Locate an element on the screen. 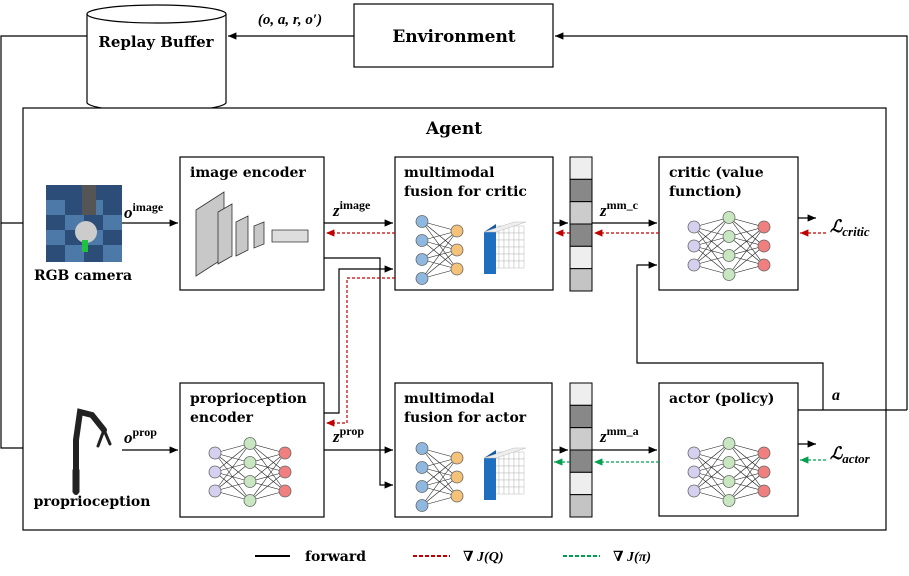  fusion-critic-label-1: multimodal is located at coordinates (449, 173).